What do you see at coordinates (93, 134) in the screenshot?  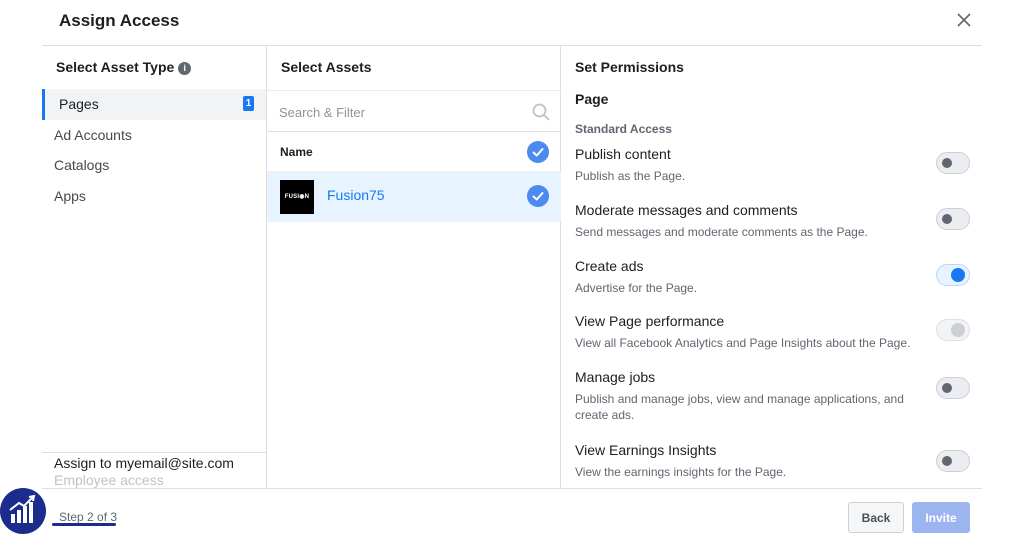 I see `asset-type-label: Ad Accounts` at bounding box center [93, 134].